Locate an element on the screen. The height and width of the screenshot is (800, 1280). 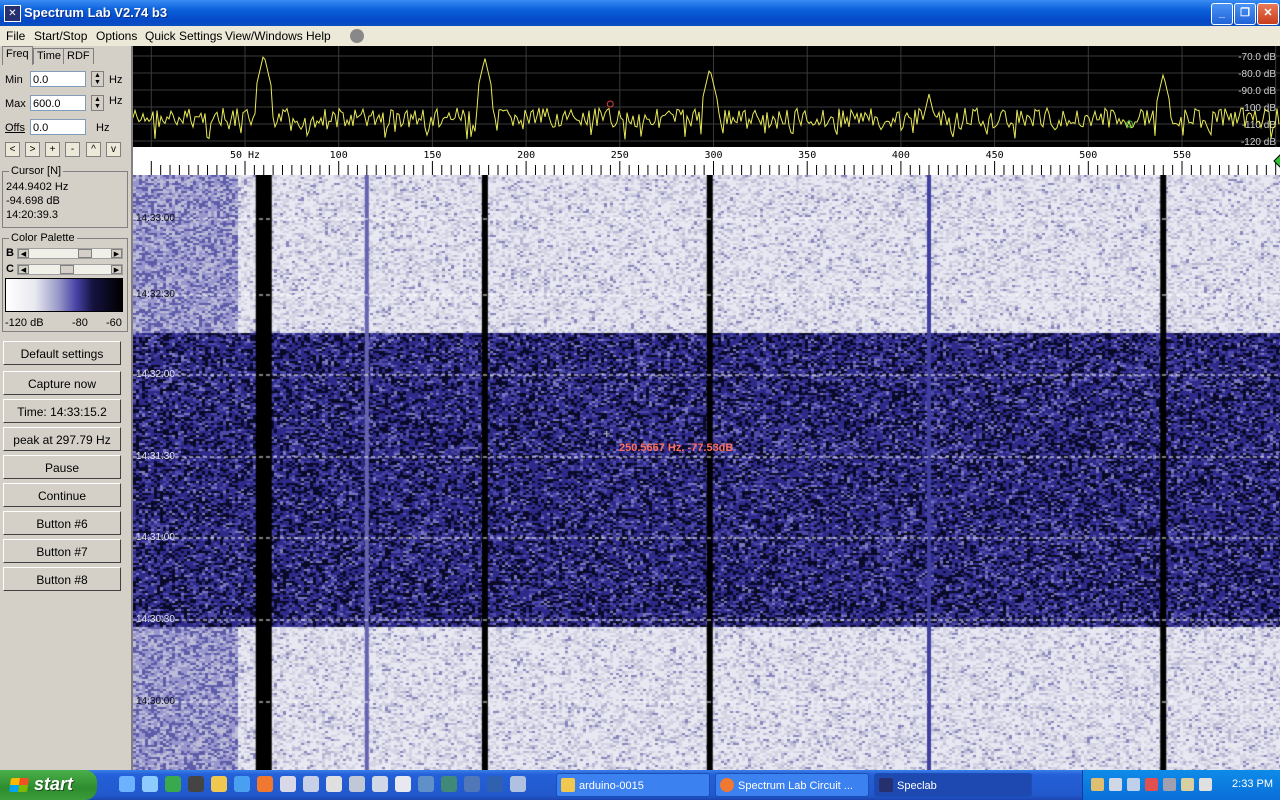
menu-file: File is located at coordinates (15, 36).